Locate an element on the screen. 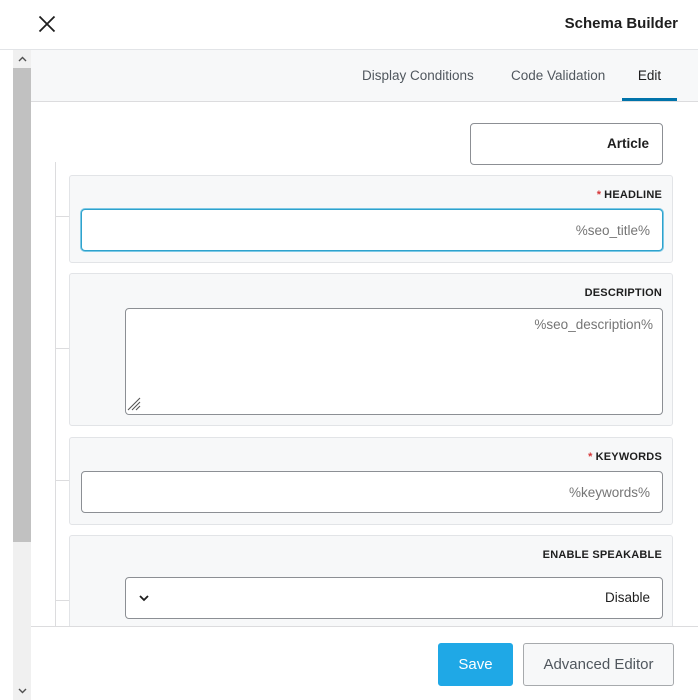 The image size is (698, 700). close-button is located at coordinates (47, 24).